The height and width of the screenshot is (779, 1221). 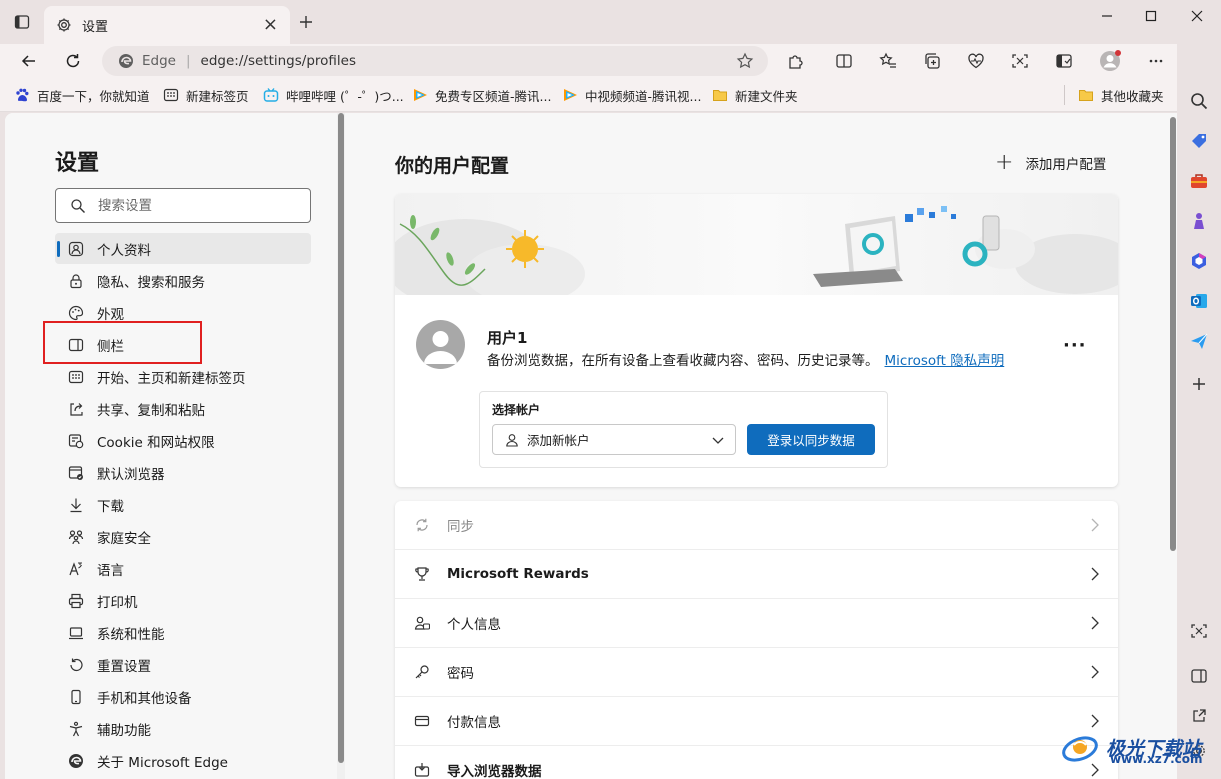 What do you see at coordinates (183, 600) in the screenshot?
I see `nav-printers: 打印机` at bounding box center [183, 600].